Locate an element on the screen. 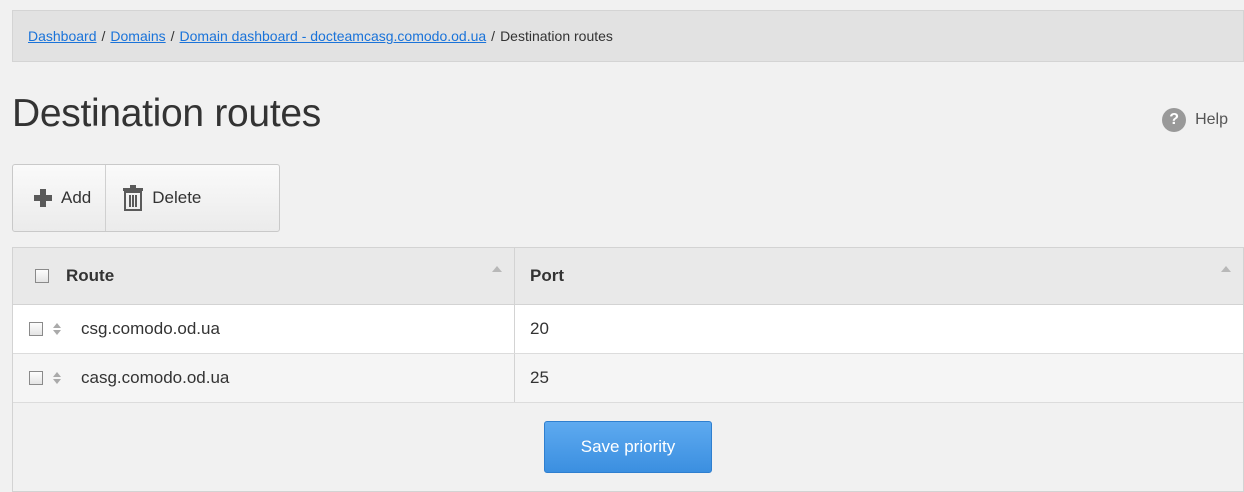 This screenshot has width=1244, height=492. add-button-label: Add is located at coordinates (76, 197).